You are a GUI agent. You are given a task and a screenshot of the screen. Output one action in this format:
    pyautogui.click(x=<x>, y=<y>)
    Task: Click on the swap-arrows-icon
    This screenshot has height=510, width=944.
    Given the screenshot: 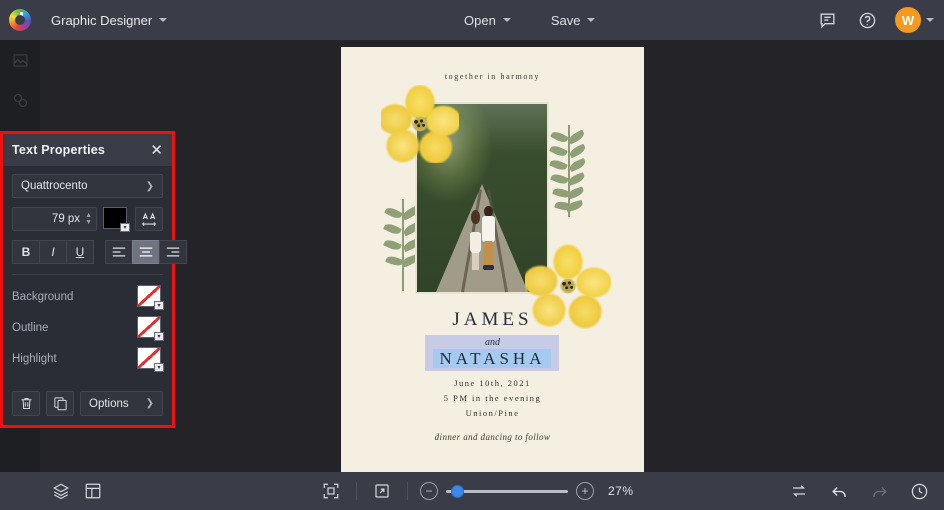 What is the action you would take?
    pyautogui.click(x=799, y=491)
    